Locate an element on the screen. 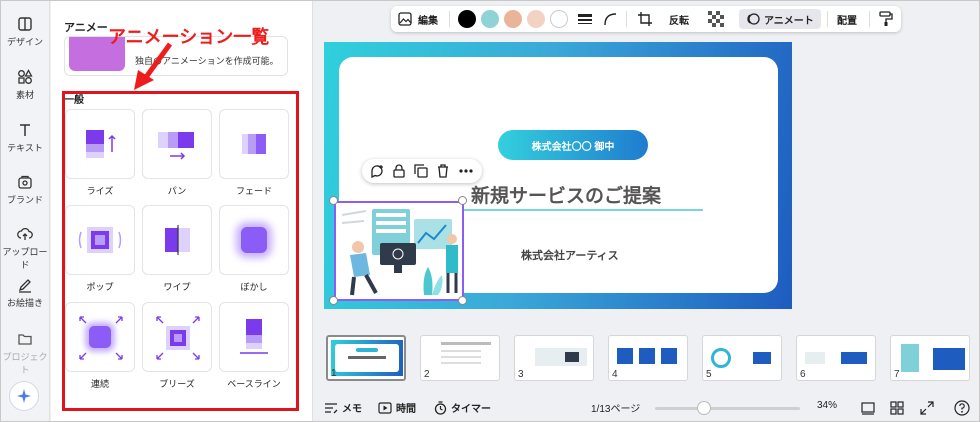 This screenshot has height=422, width=980. color-swatch-peach is located at coordinates (513, 19).